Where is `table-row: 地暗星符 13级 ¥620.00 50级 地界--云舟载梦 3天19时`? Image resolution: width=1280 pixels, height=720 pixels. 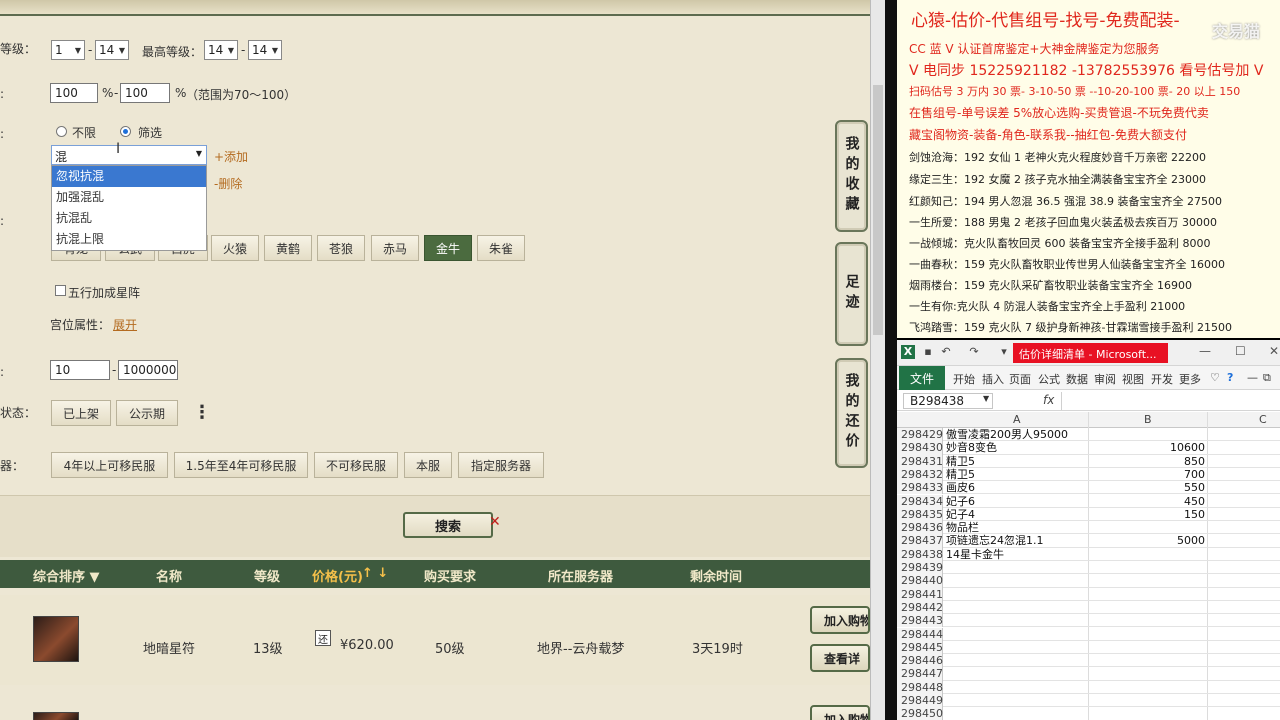
table-row: 地暗星符 13级 ¥620.00 50级 地界--云舟载梦 3天19时 is located at coordinates (435, 640).